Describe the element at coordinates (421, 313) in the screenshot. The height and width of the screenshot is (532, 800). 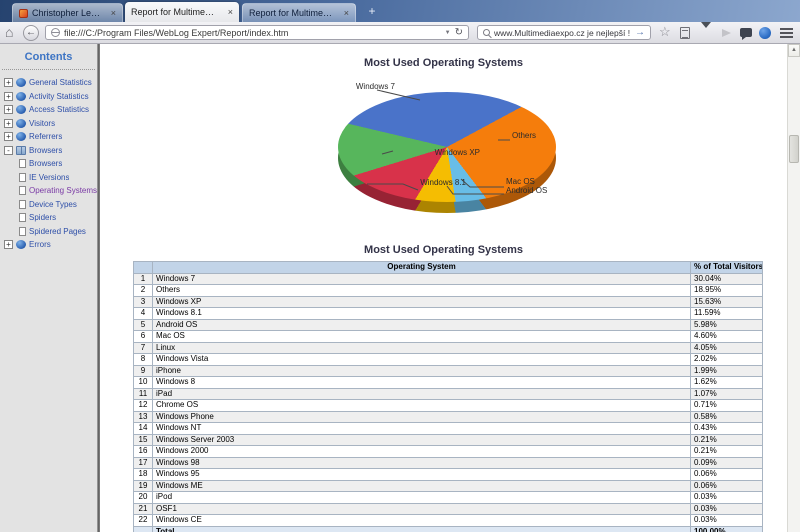
I see `row-os: Windows 8.1` at that location.